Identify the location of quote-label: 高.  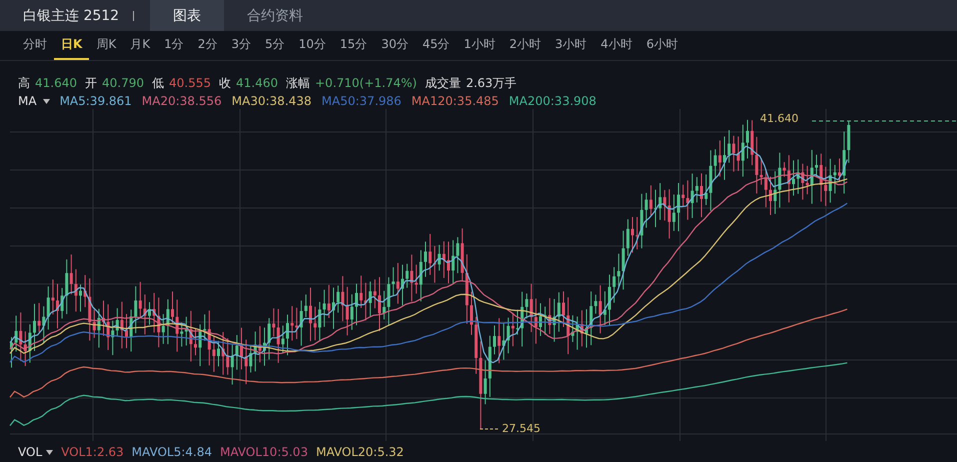
(24, 83).